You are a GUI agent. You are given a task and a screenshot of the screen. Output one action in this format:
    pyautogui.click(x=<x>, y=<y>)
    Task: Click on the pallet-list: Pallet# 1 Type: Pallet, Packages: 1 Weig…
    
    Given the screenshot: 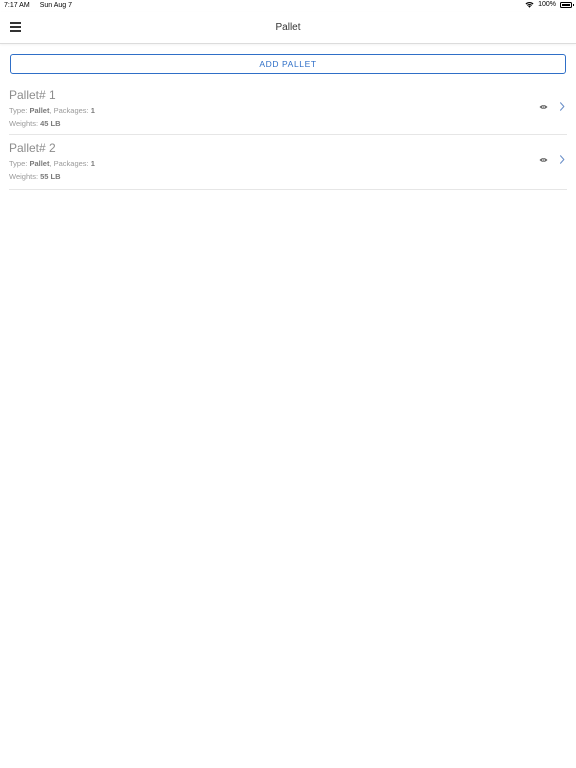 What is the action you would take?
    pyautogui.click(x=288, y=136)
    